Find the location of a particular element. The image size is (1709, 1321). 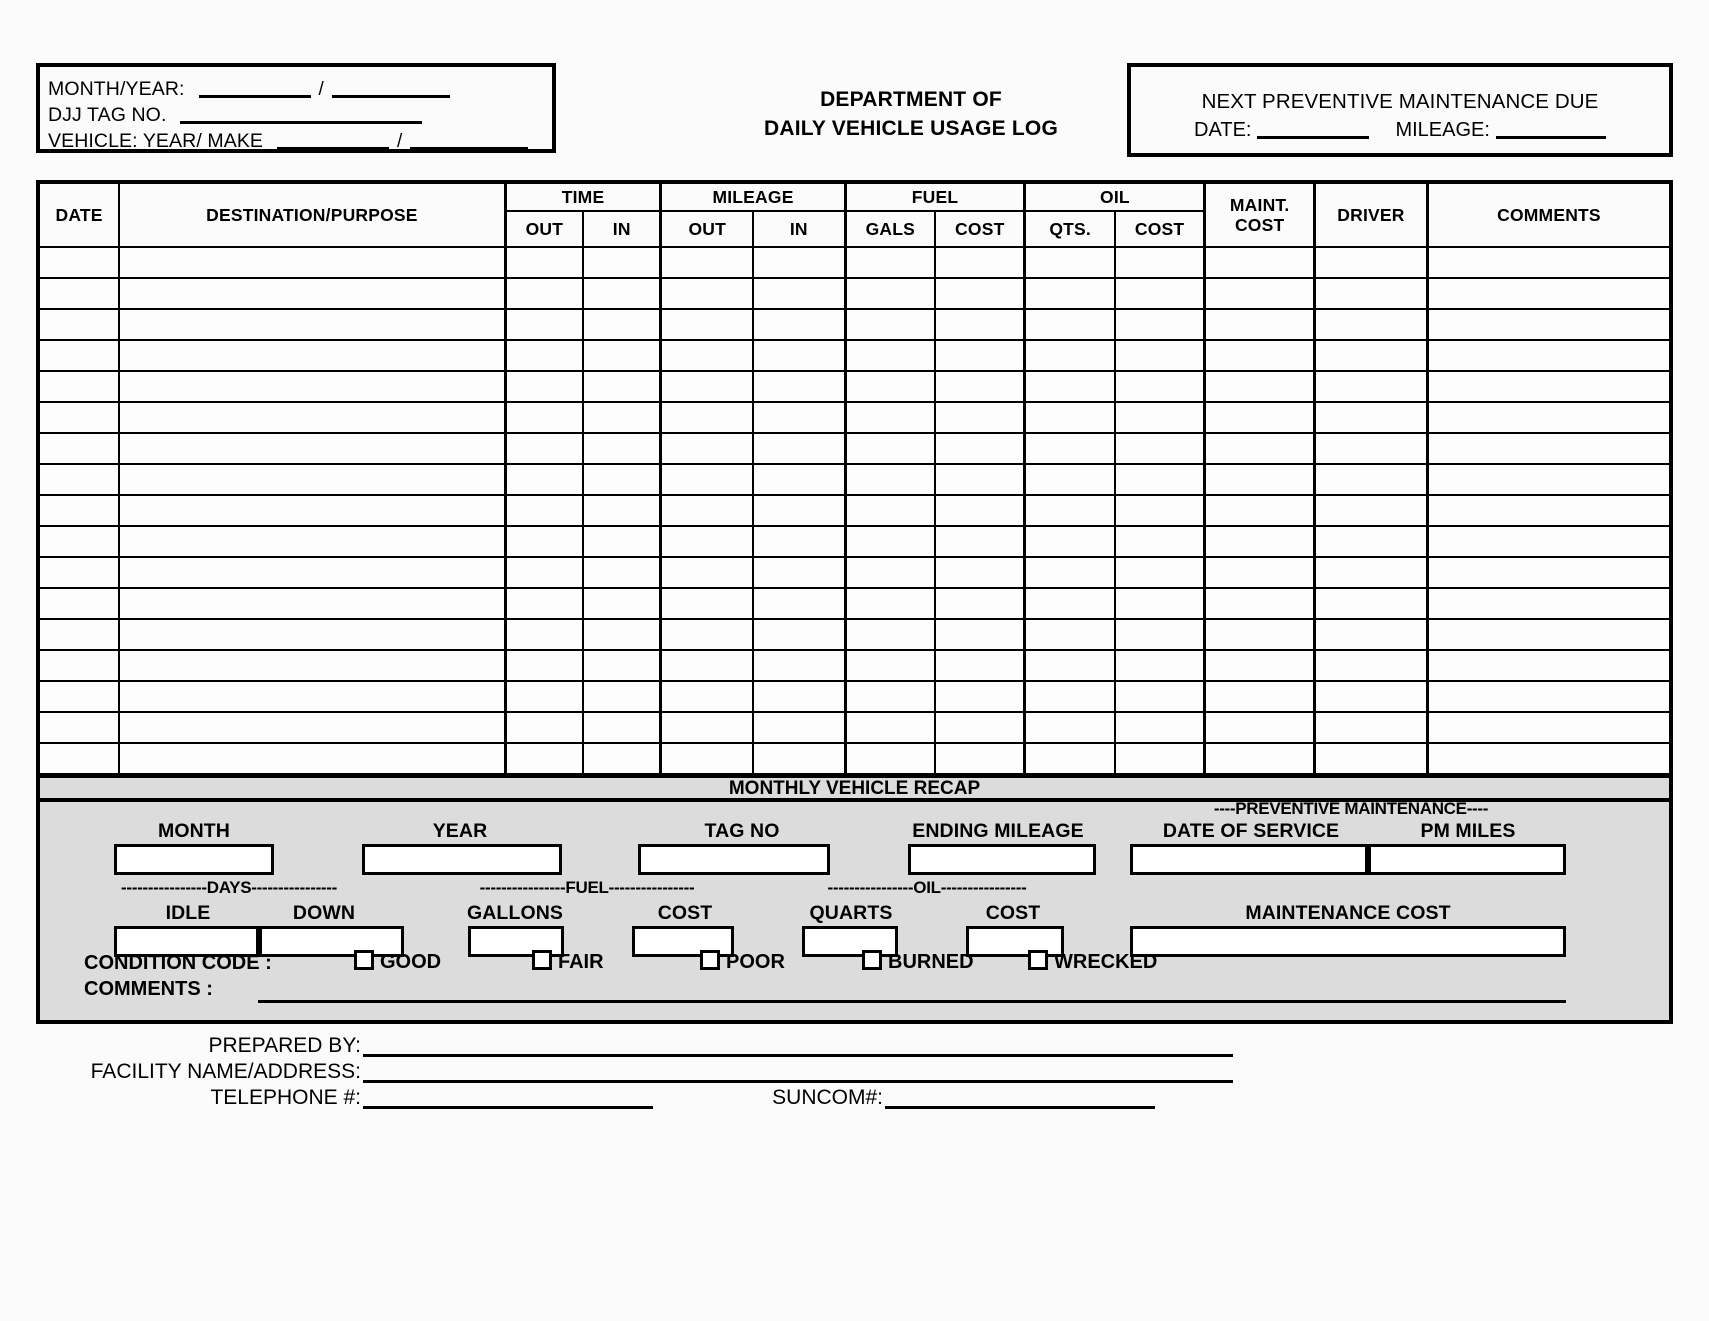

year-input is located at coordinates (390, 88).